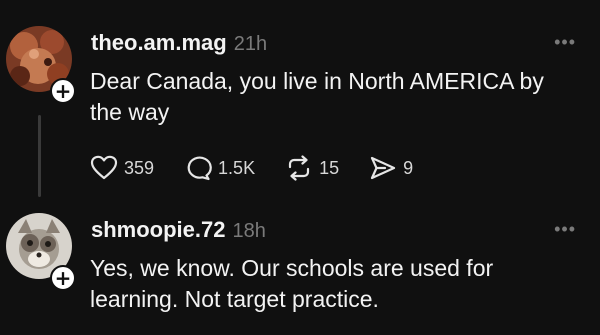 Image resolution: width=600 pixels, height=335 pixels. Describe the element at coordinates (249, 231) in the screenshot. I see `timestamp: 18h` at that location.